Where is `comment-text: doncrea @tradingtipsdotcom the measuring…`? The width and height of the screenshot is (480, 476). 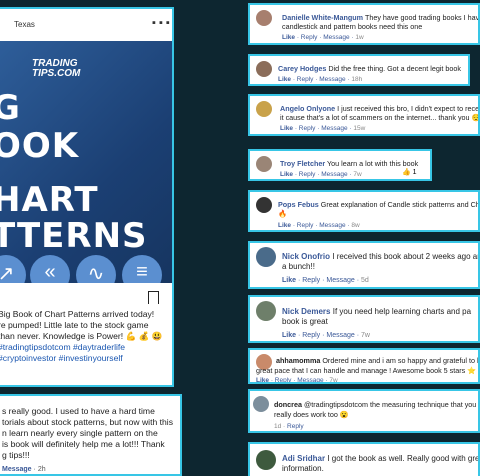 comment-text: doncrea @tradingtipsdotcom the measuring… is located at coordinates (377, 404).